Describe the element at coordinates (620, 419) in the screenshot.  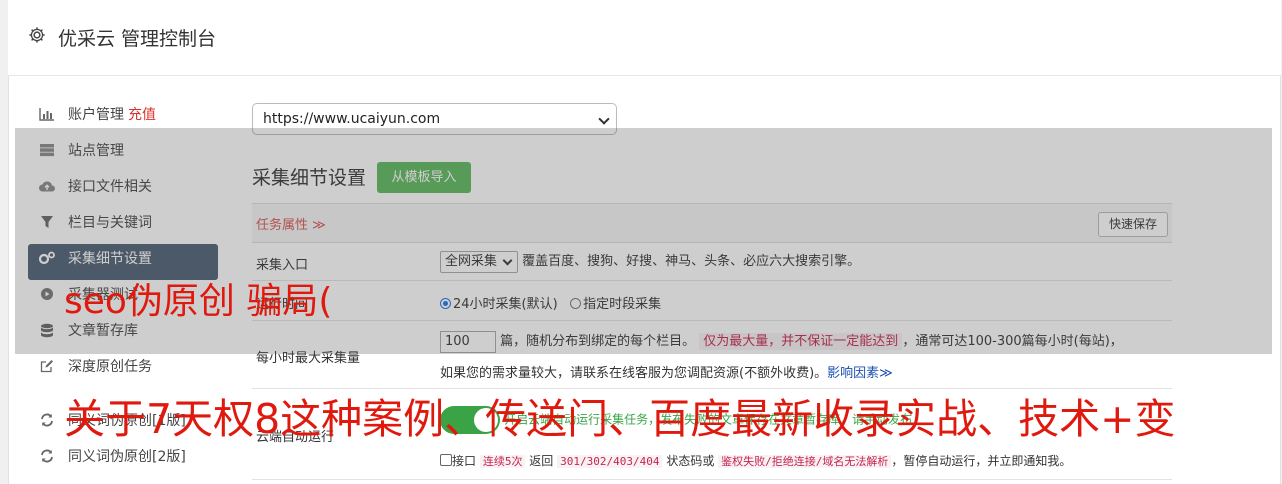
I see `overlay-headline-2: 关于7天权8这种案例、传送门、百度最新收录实战、技术+变` at that location.